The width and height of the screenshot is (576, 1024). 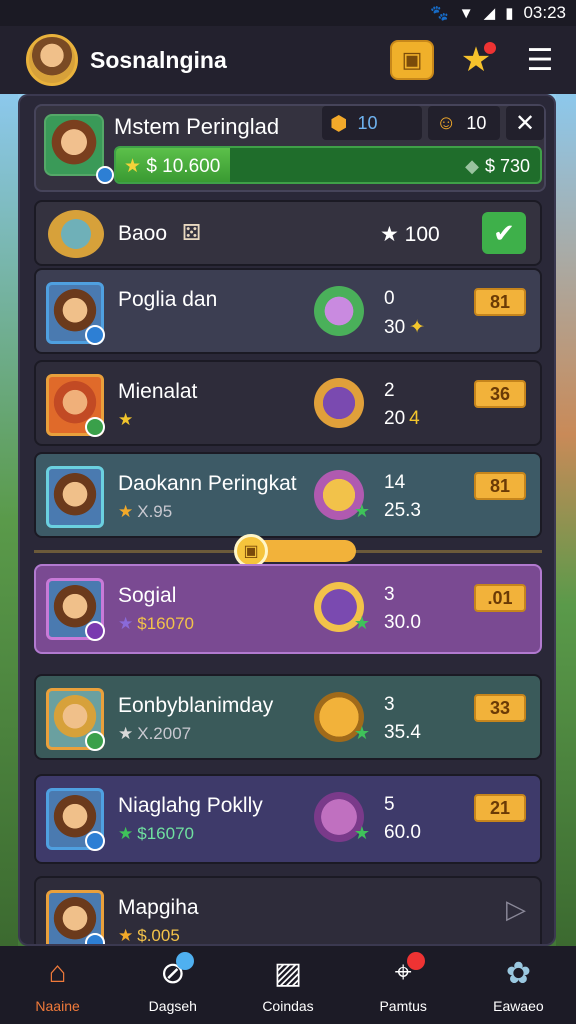 What do you see at coordinates (516, 909) in the screenshot?
I see `play-icon: ▷` at bounding box center [516, 909].